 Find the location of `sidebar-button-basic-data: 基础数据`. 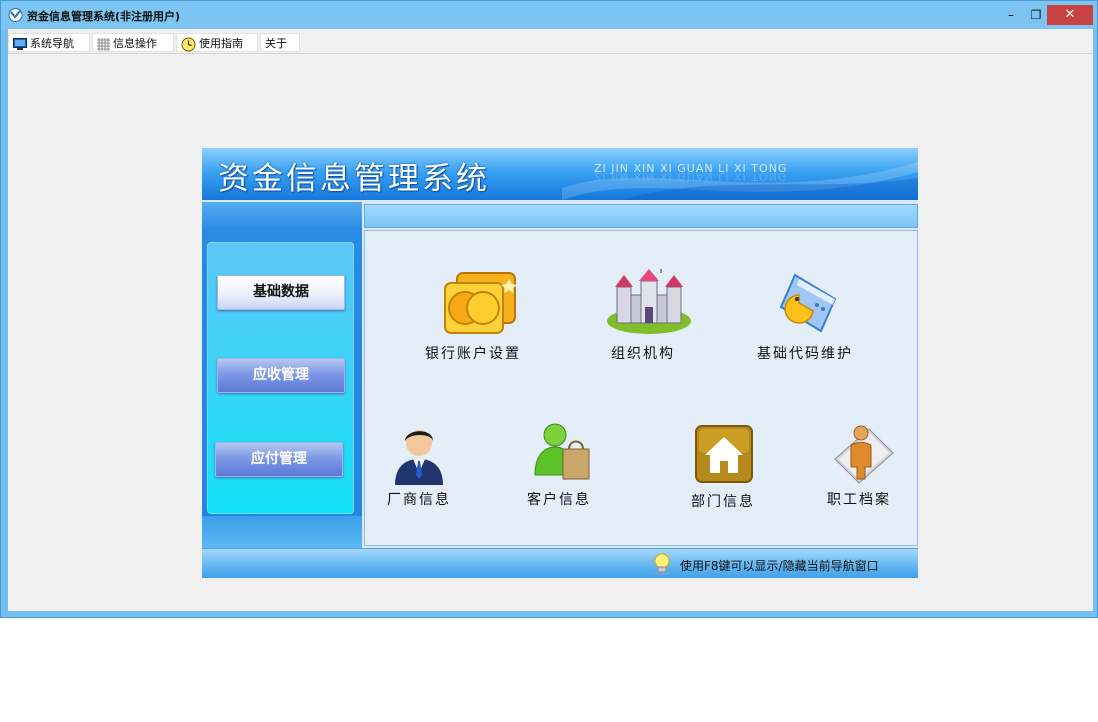

sidebar-button-basic-data: 基础数据 is located at coordinates (281, 292).